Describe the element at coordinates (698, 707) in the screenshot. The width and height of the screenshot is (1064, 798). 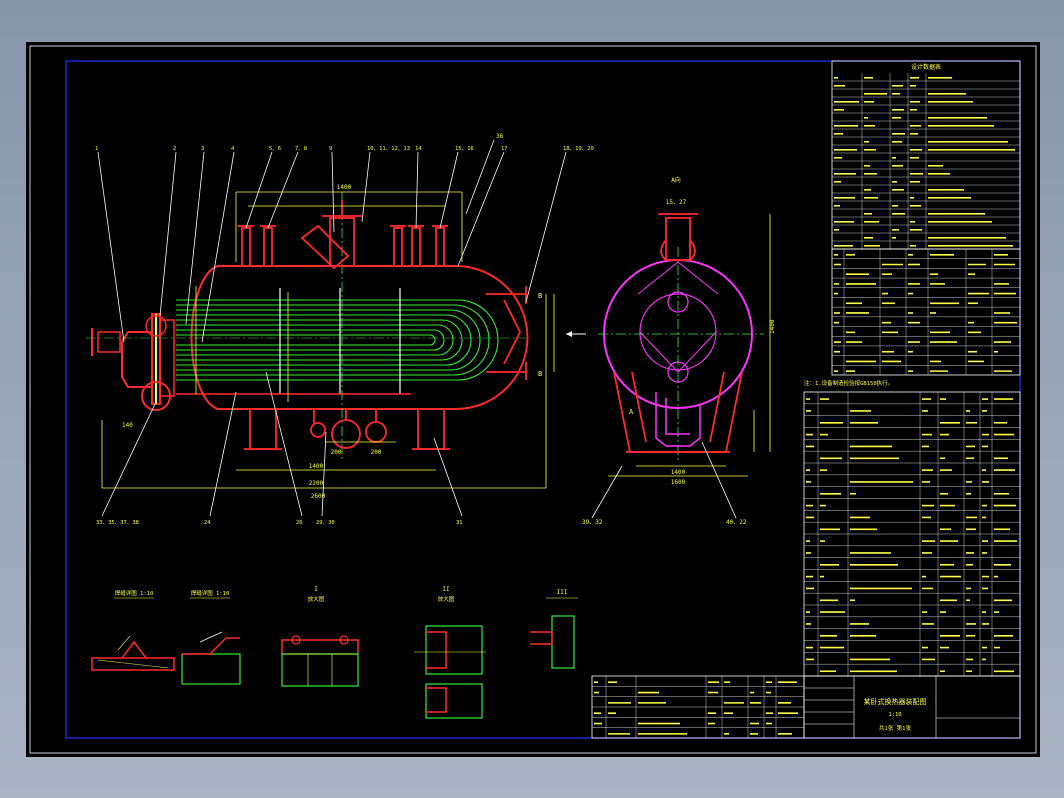
I see `lower-bom-table` at that location.